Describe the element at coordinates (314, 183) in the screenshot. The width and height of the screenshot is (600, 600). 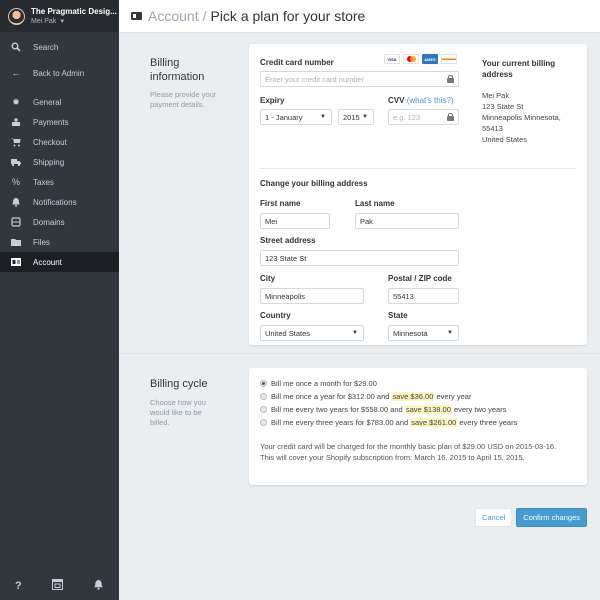
I see `change-address-title: Change your billing address` at that location.